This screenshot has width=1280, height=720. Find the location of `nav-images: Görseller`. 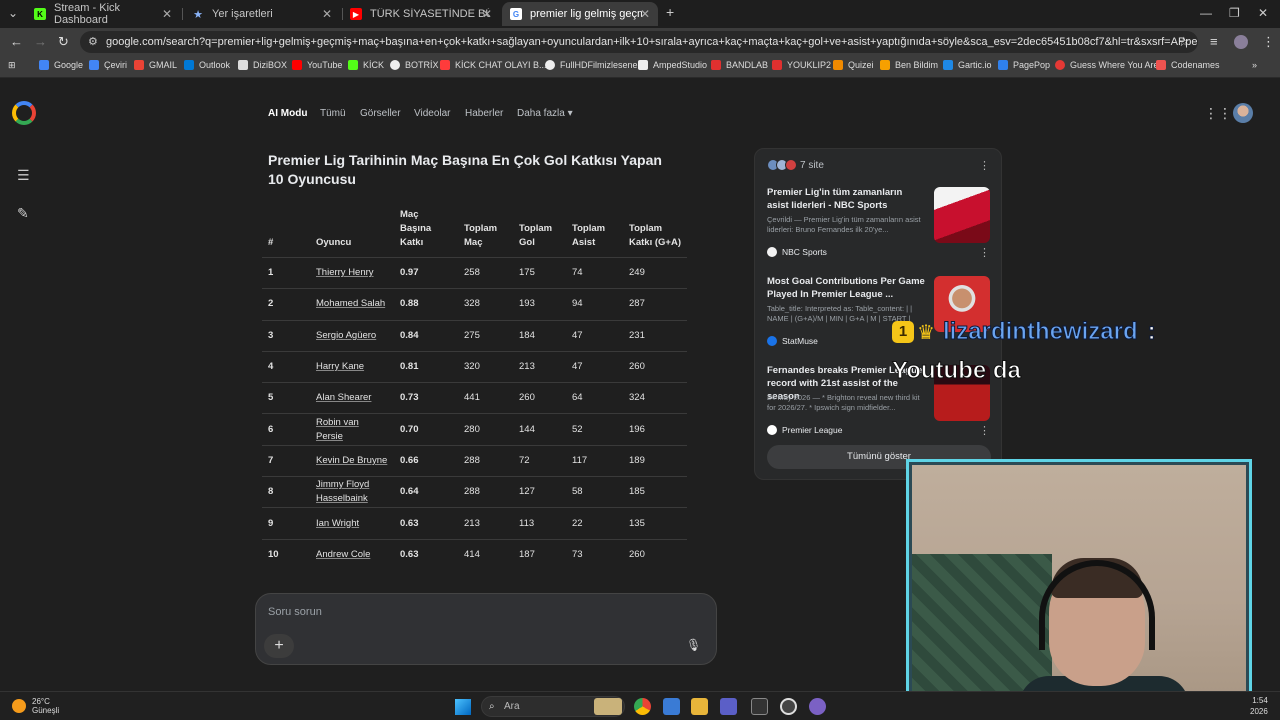

nav-images: Görseller is located at coordinates (380, 113).